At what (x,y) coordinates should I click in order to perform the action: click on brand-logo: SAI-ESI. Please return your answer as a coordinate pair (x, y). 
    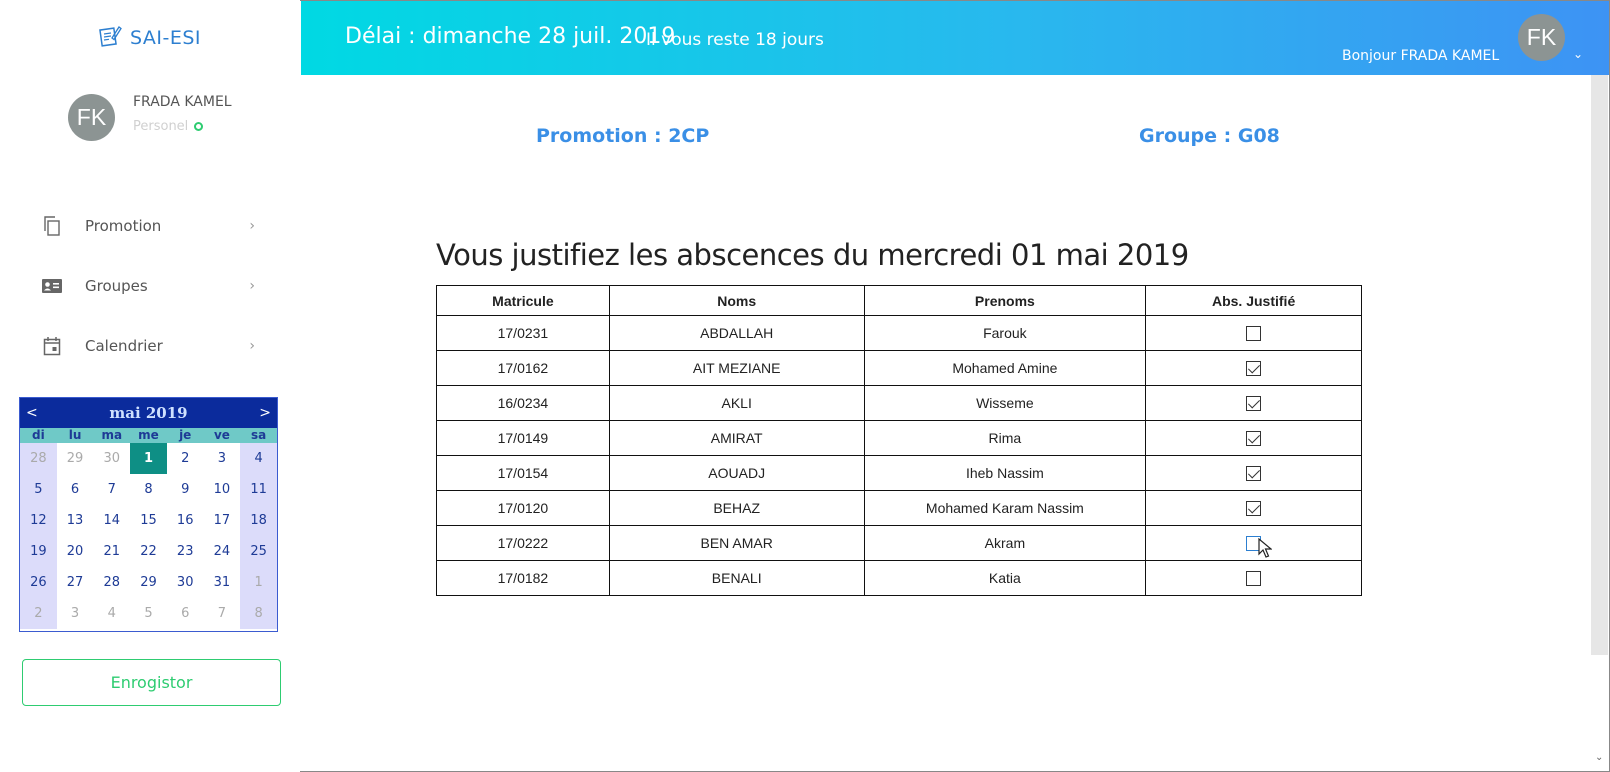
    Looking at the image, I should click on (149, 38).